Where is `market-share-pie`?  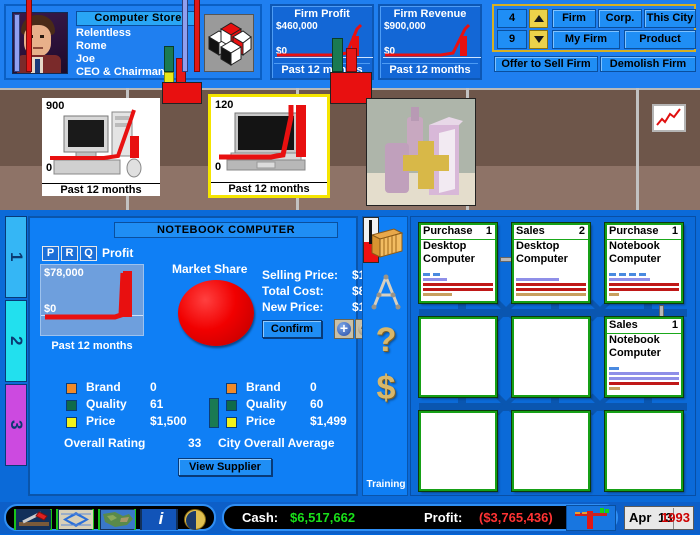
market-share-pie is located at coordinates (216, 313).